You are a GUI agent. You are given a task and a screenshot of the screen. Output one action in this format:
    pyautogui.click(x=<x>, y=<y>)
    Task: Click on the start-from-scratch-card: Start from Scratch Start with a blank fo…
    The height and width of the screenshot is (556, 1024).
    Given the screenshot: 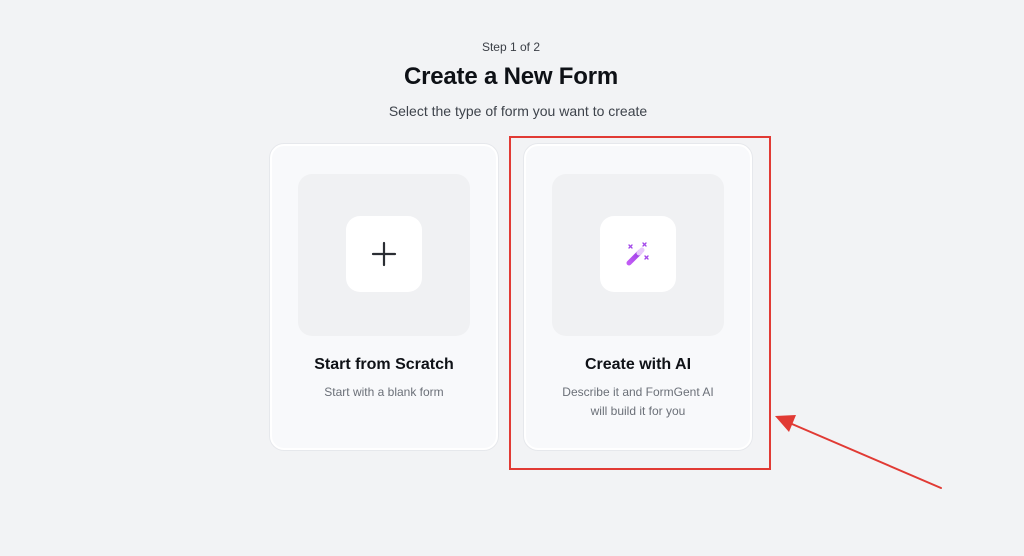 What is the action you would take?
    pyautogui.click(x=384, y=297)
    